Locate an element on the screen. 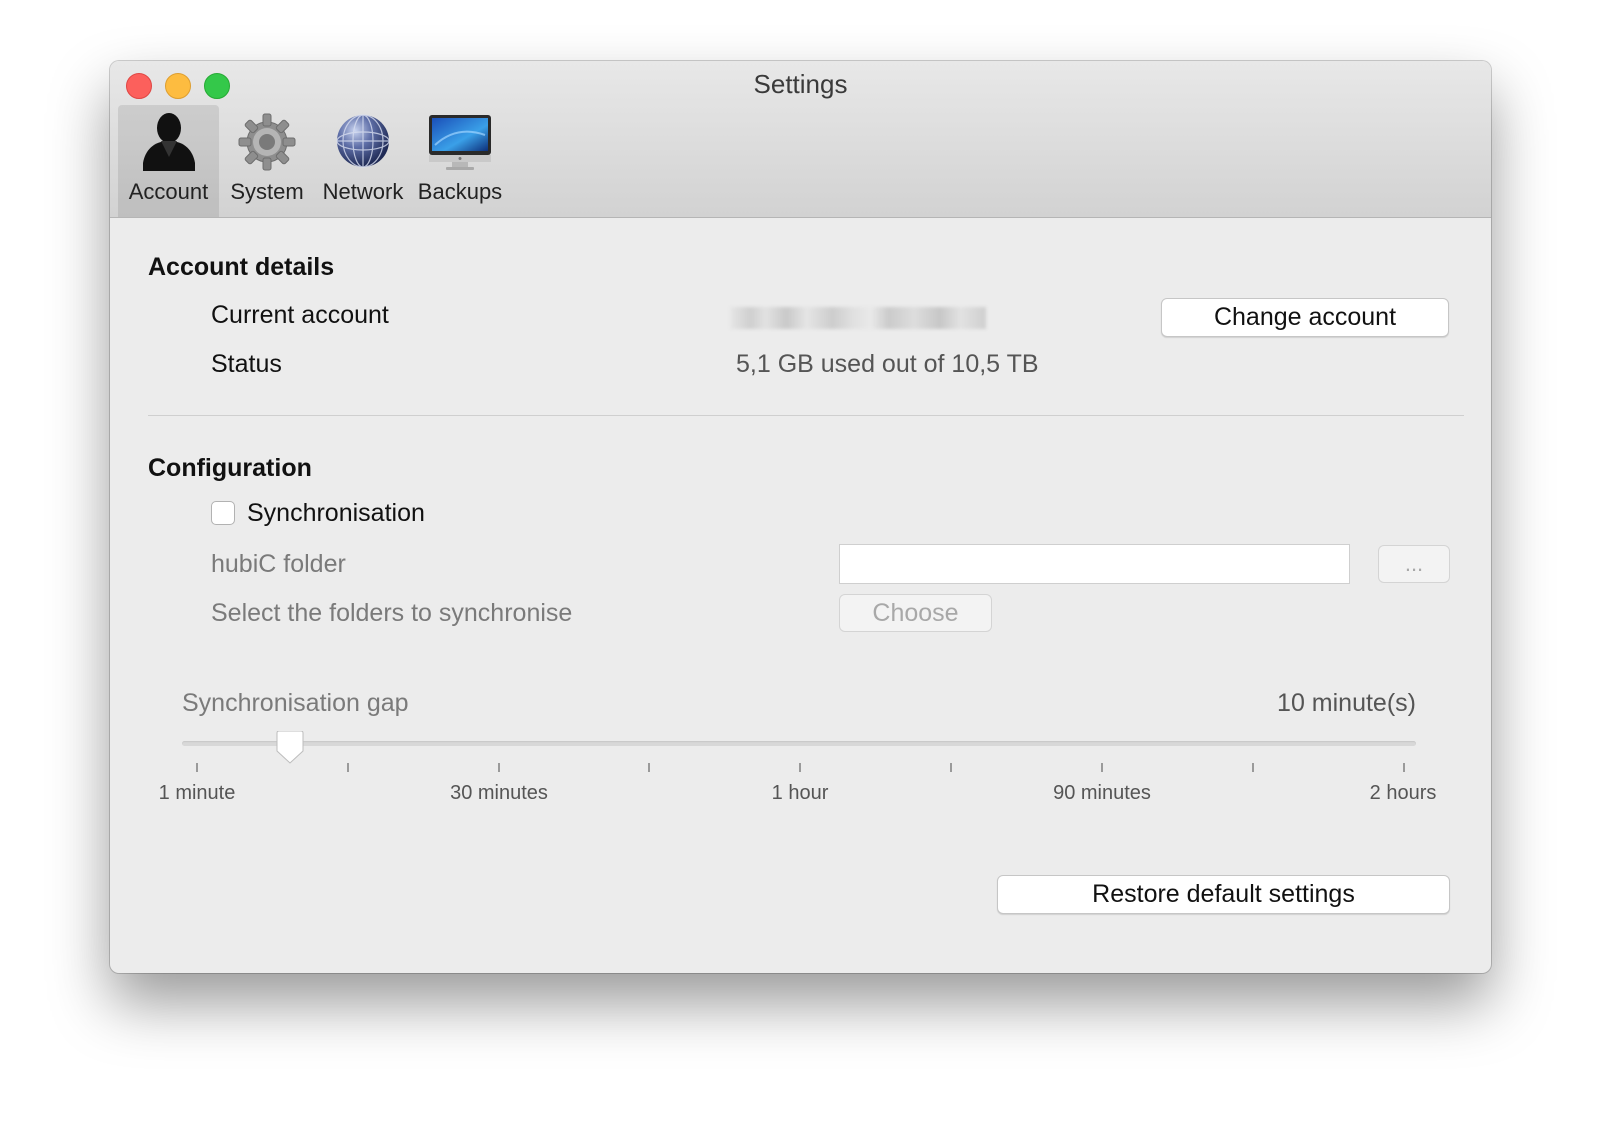 This screenshot has height=1131, width=1600. tab-network-label: Network is located at coordinates (363, 191).